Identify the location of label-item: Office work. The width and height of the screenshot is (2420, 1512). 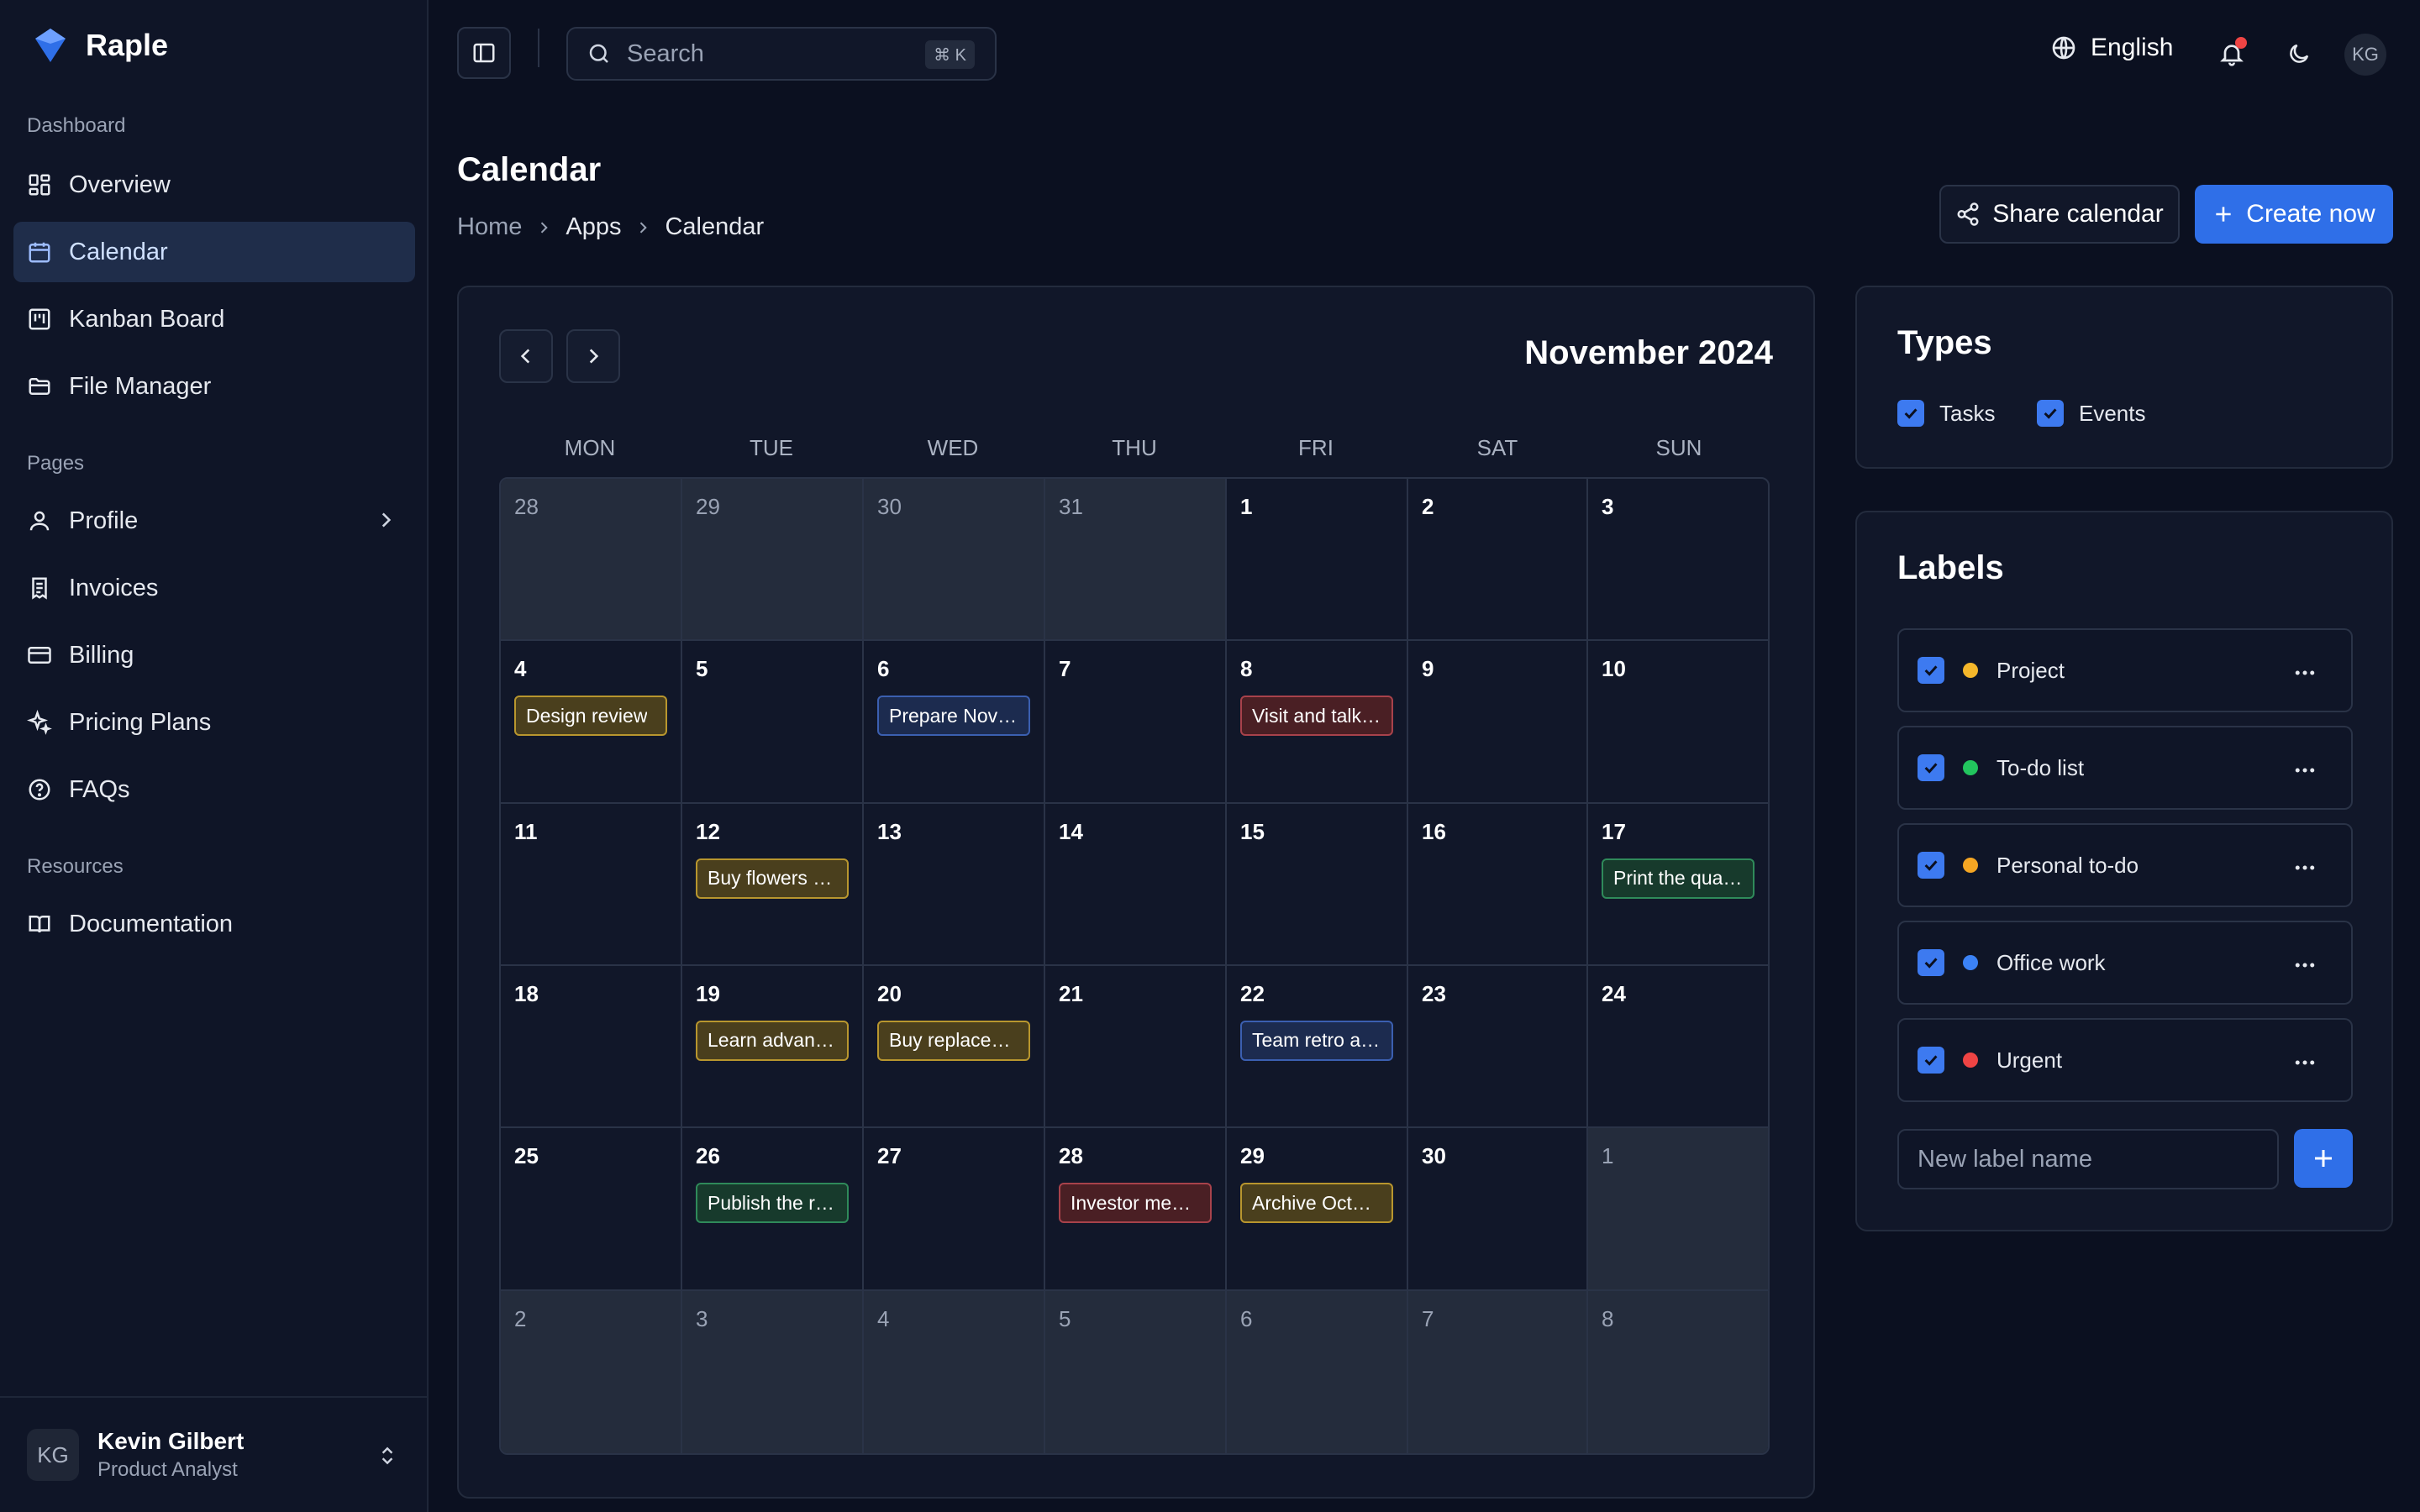
(2125, 963).